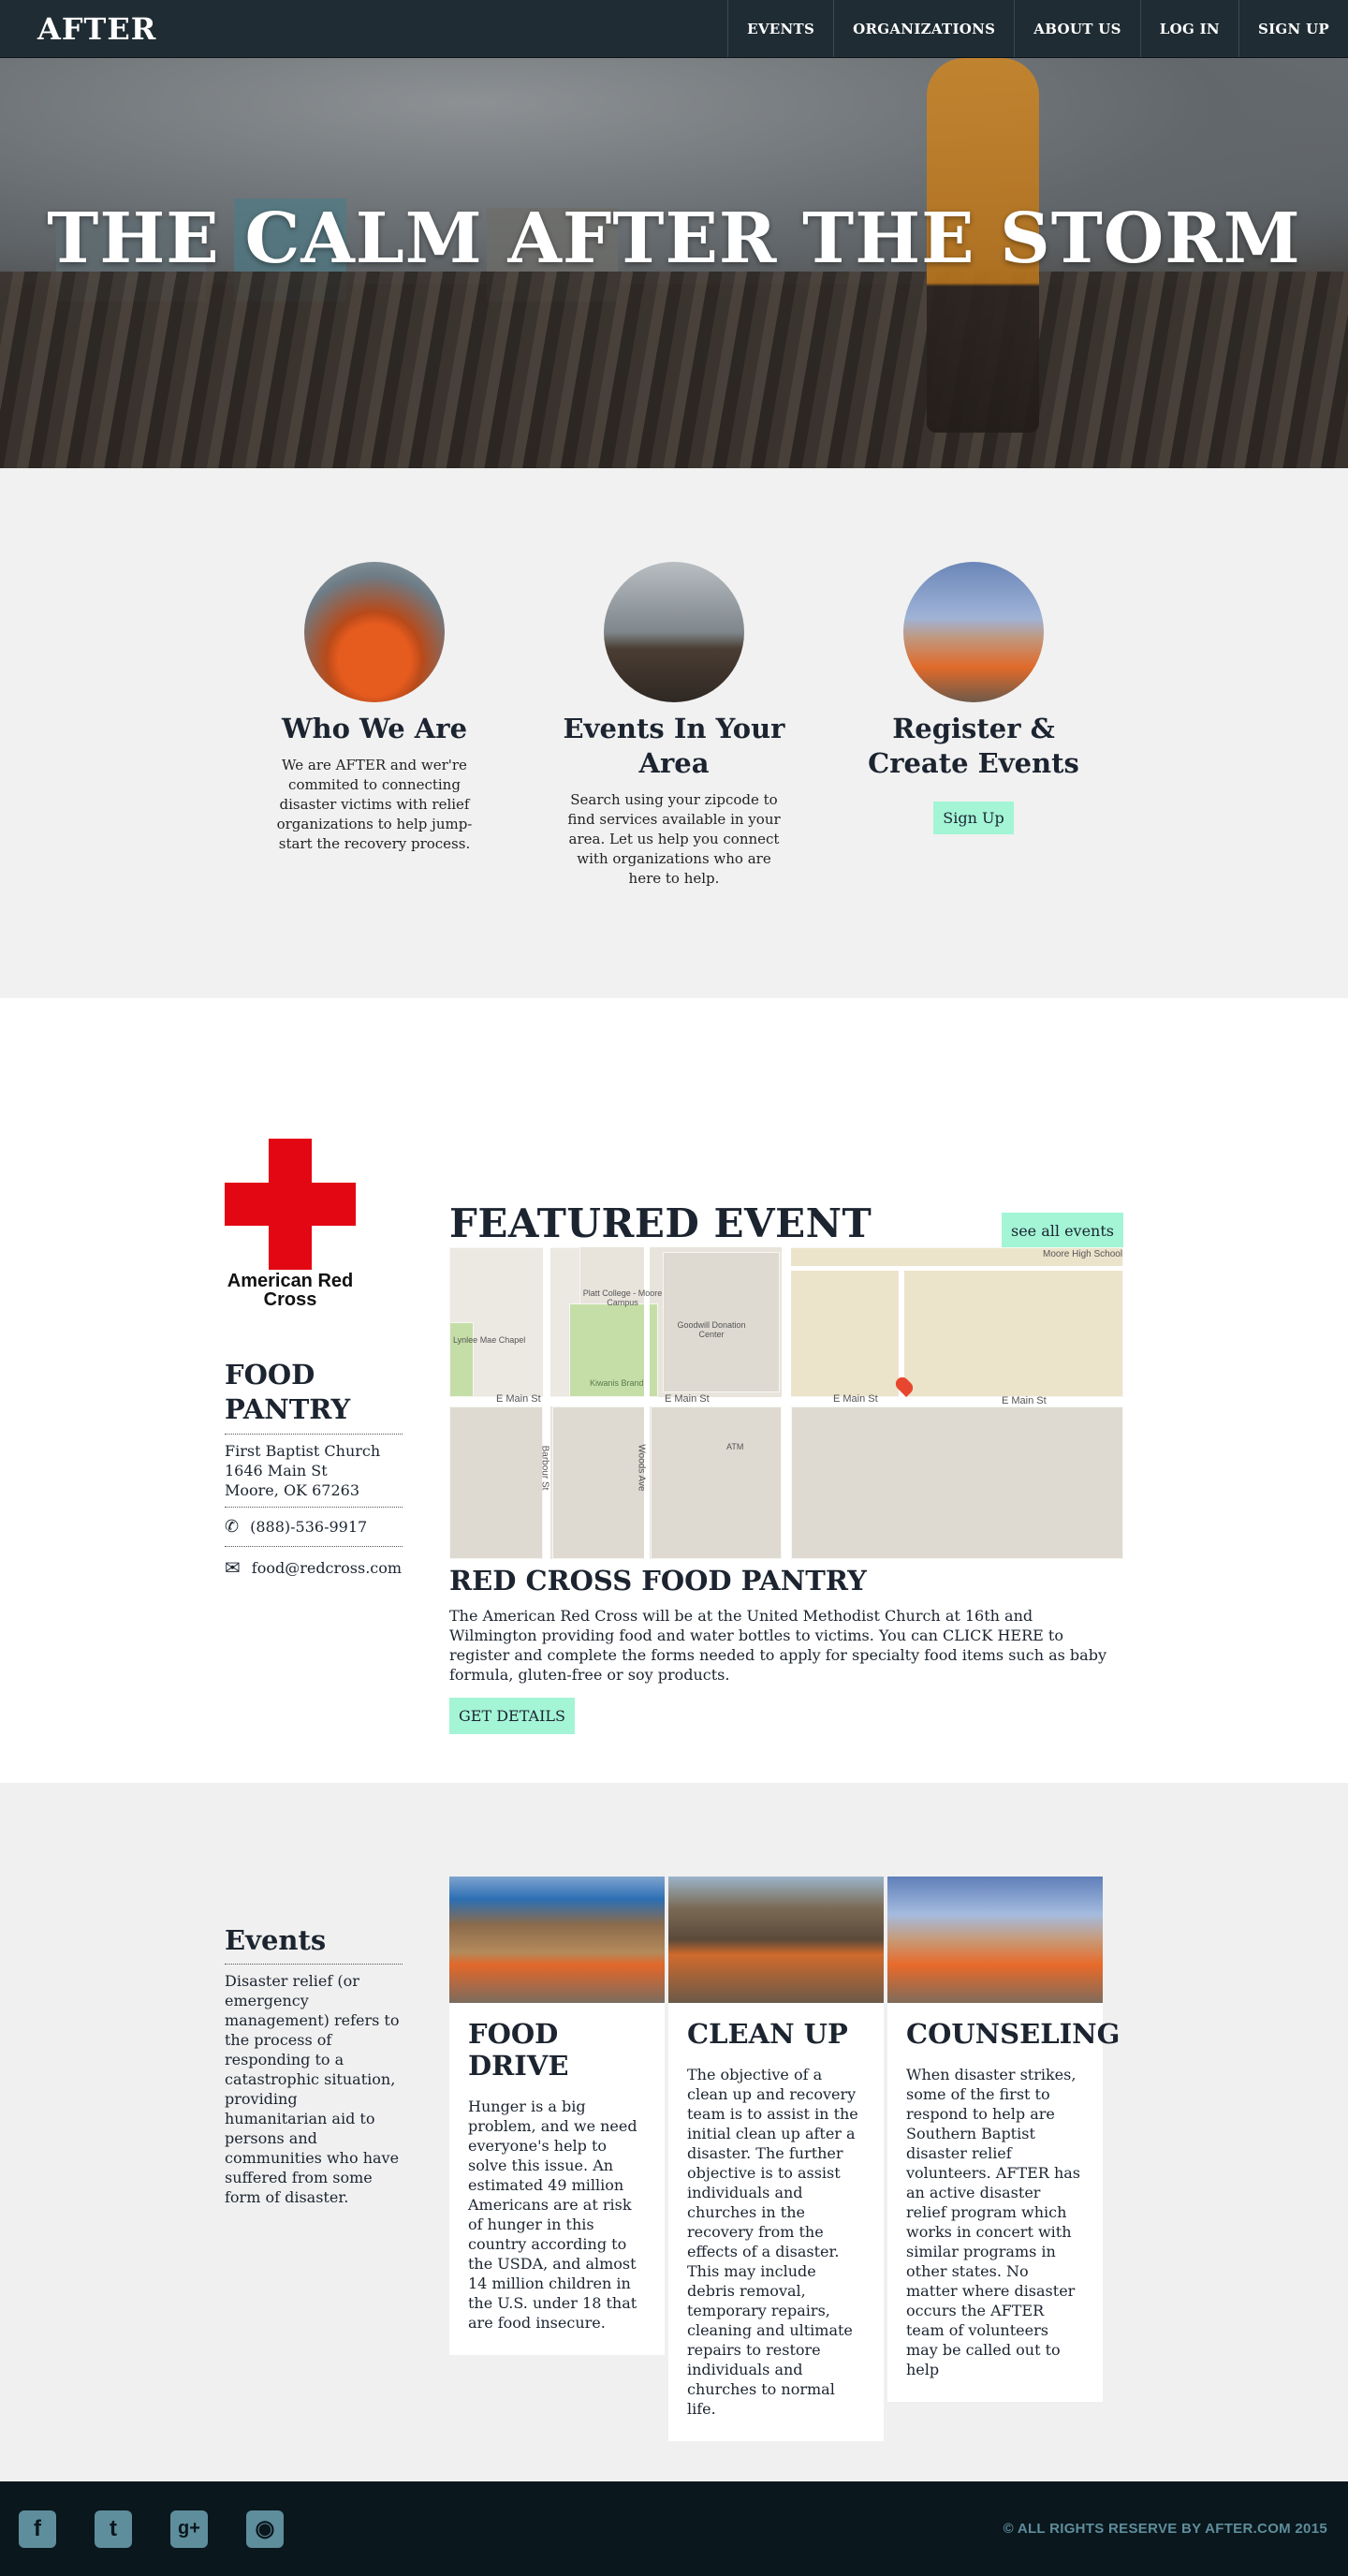 This screenshot has width=1348, height=2576. I want to click on map-label: Moore High School, so click(1083, 1254).